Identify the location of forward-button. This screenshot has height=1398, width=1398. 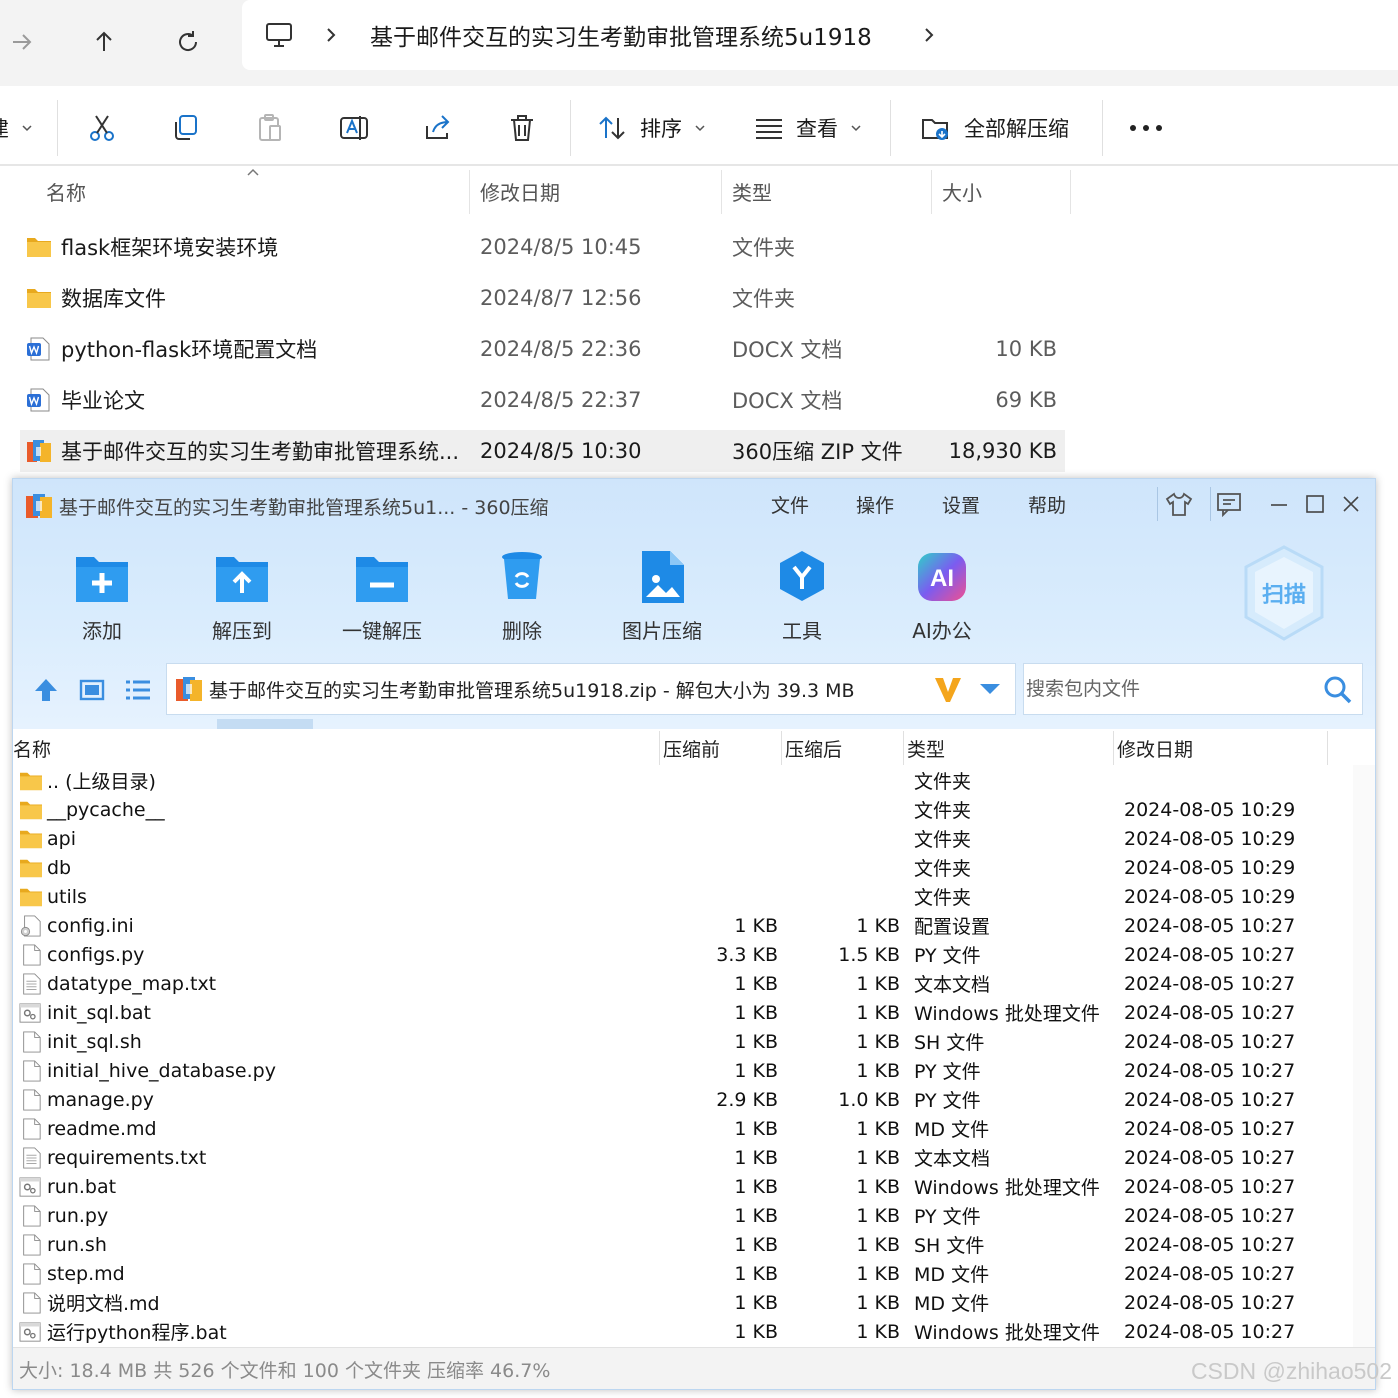
(22, 42).